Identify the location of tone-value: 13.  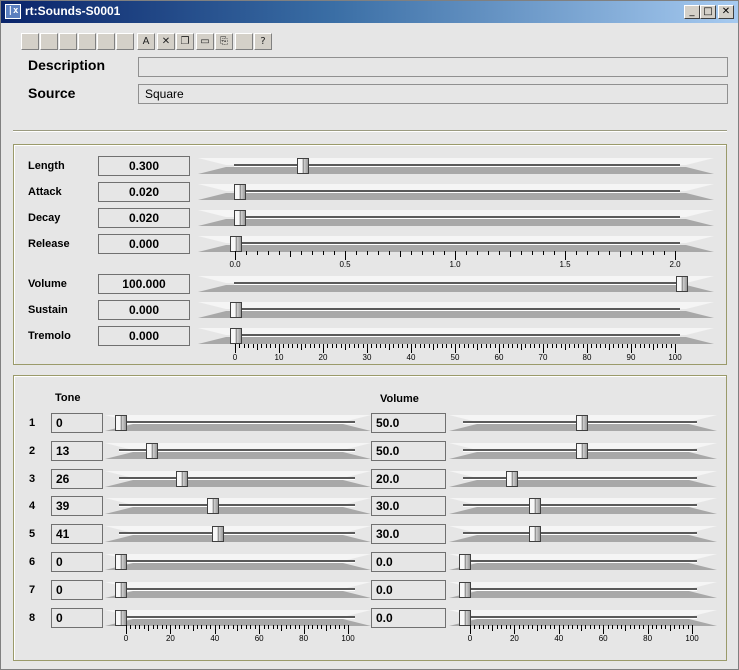
(77, 451).